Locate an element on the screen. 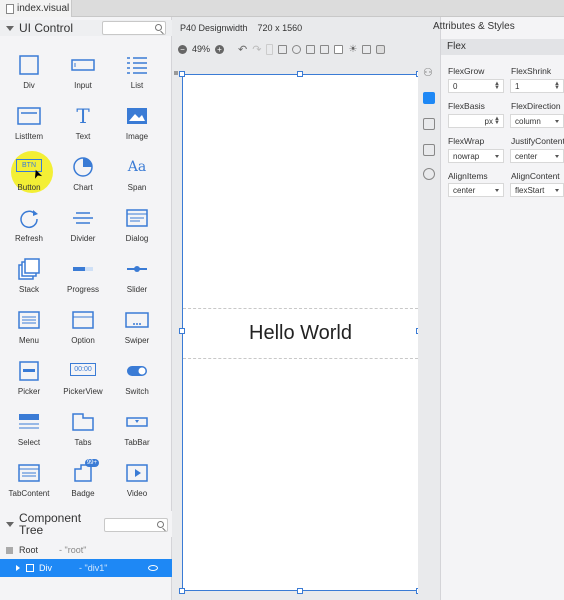  tree-row-div: Div - "div1" is located at coordinates (86, 568).